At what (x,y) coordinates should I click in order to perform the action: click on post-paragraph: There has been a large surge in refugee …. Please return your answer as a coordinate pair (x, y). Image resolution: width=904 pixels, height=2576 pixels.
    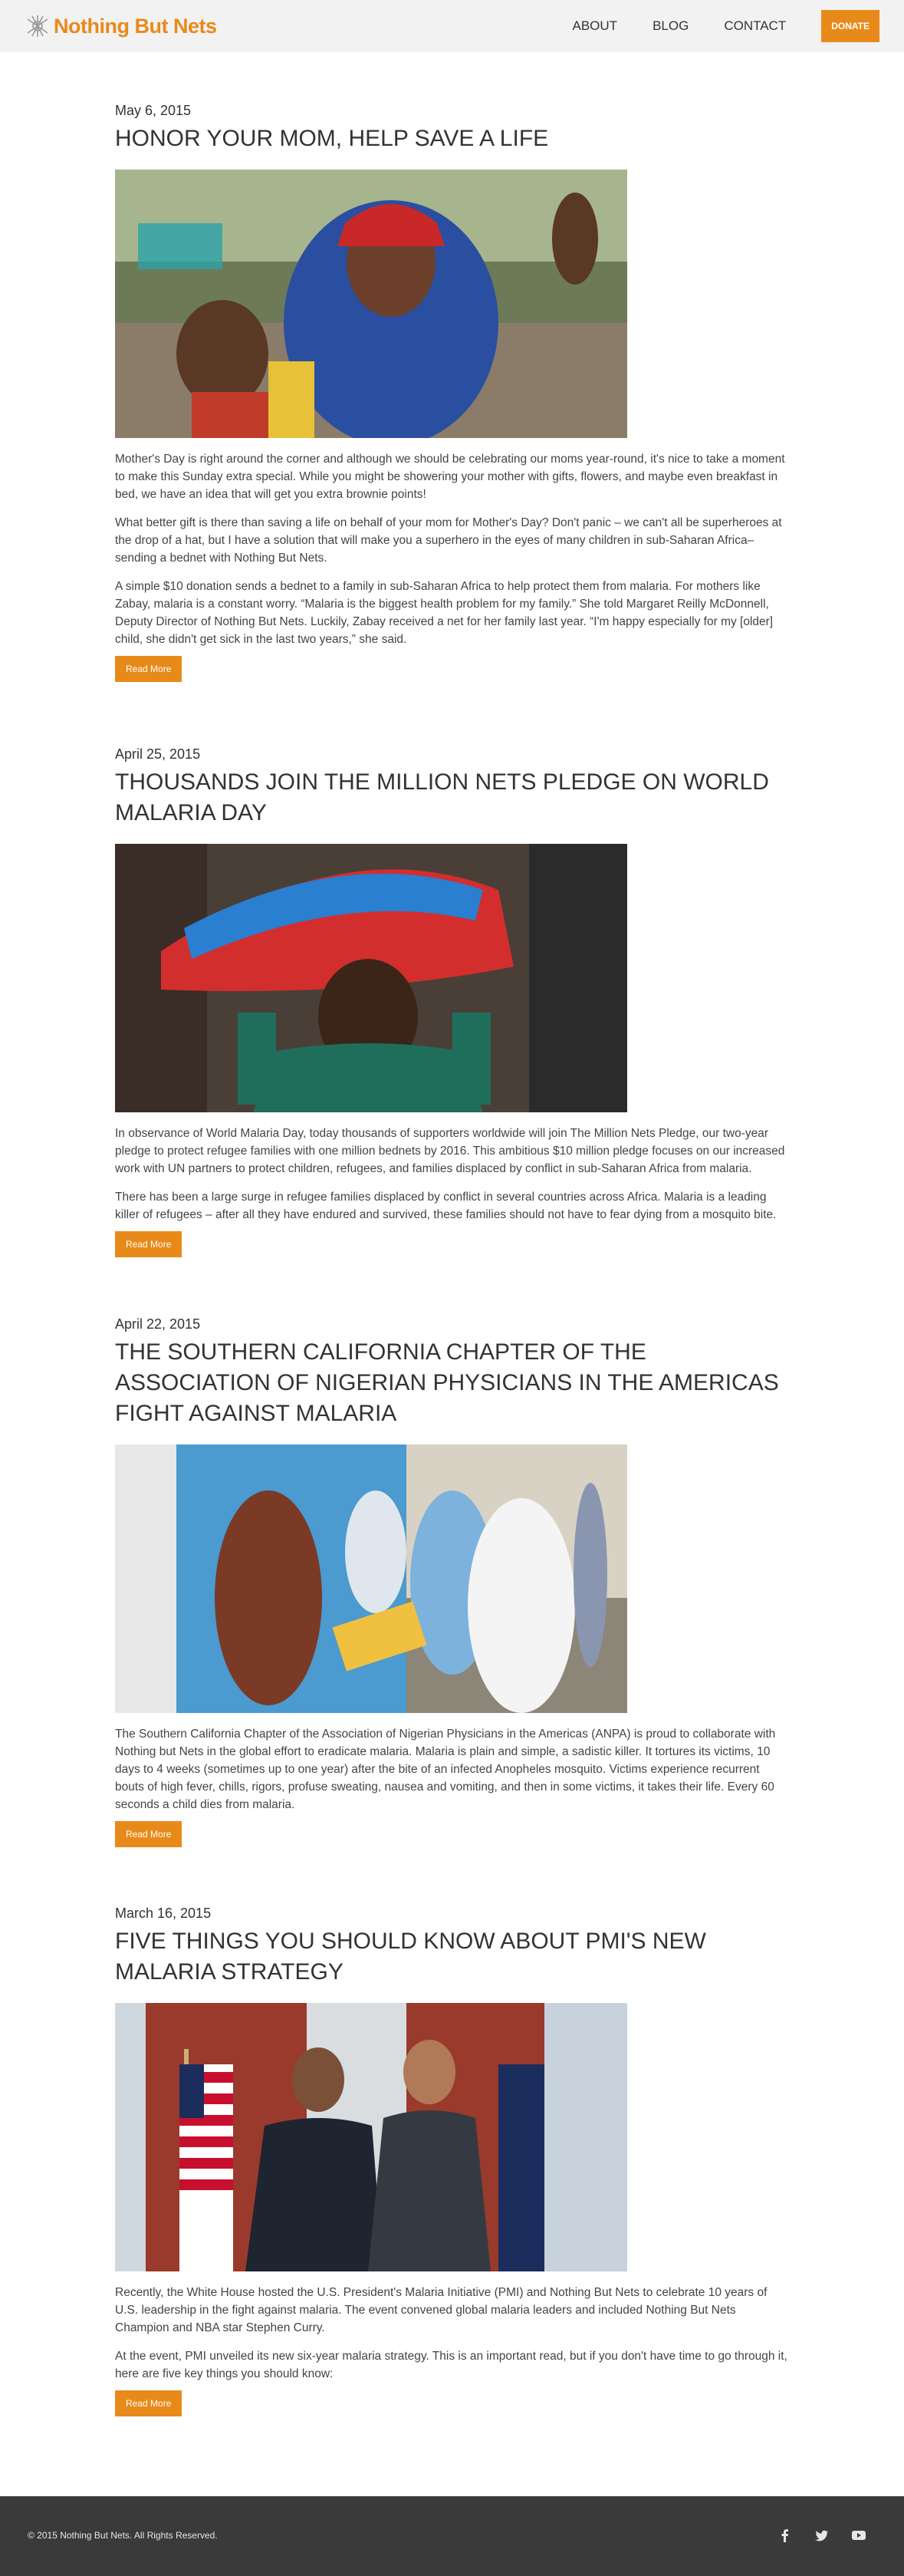
    Looking at the image, I should click on (446, 1206).